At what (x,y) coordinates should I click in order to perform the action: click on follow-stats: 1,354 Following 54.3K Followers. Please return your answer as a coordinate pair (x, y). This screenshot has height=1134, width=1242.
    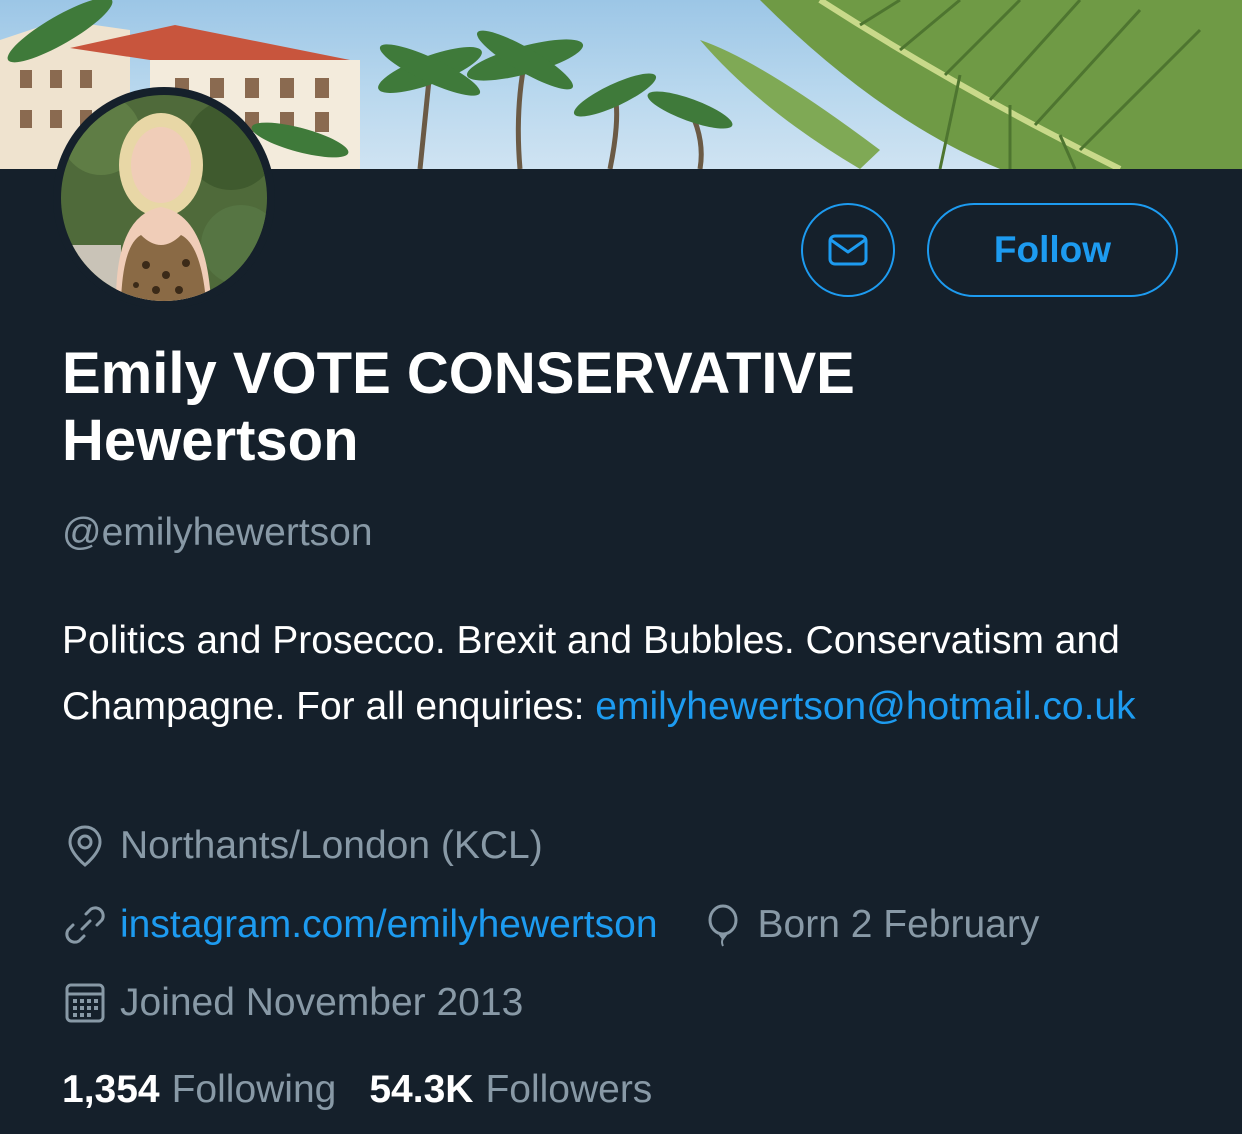
    Looking at the image, I should click on (357, 1090).